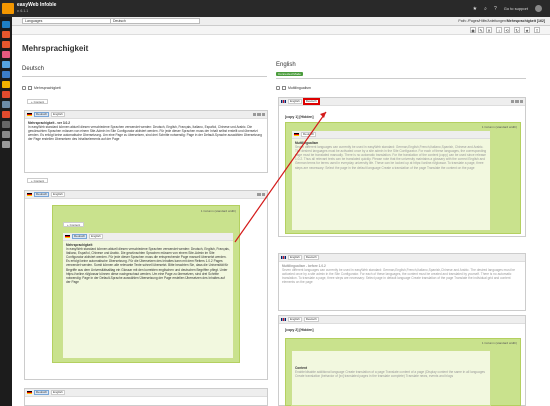  I want to click on view-module-icon, so click(6, 34).